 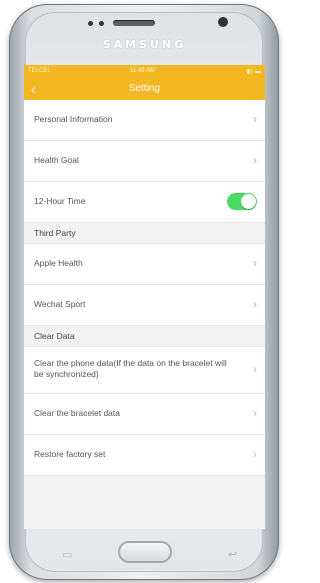 I want to click on back-key-icon: ↩, so click(x=232, y=554).